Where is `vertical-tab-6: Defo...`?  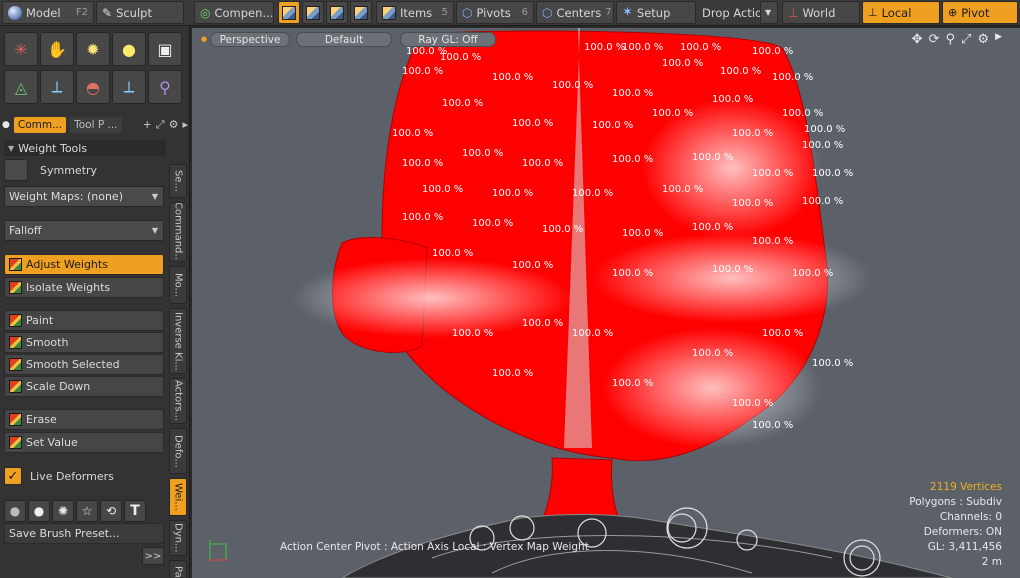 vertical-tab-6: Defo... is located at coordinates (178, 451).